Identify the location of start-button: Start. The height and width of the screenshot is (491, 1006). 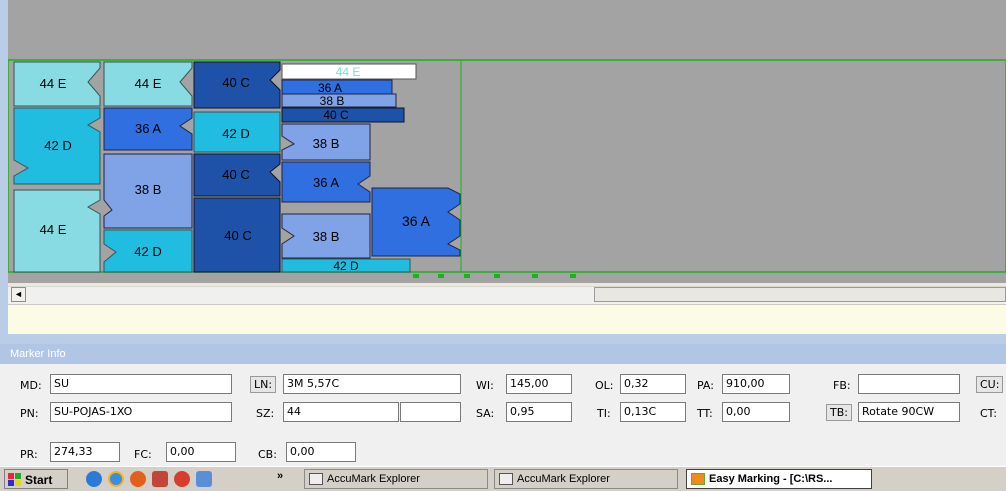
(36, 479).